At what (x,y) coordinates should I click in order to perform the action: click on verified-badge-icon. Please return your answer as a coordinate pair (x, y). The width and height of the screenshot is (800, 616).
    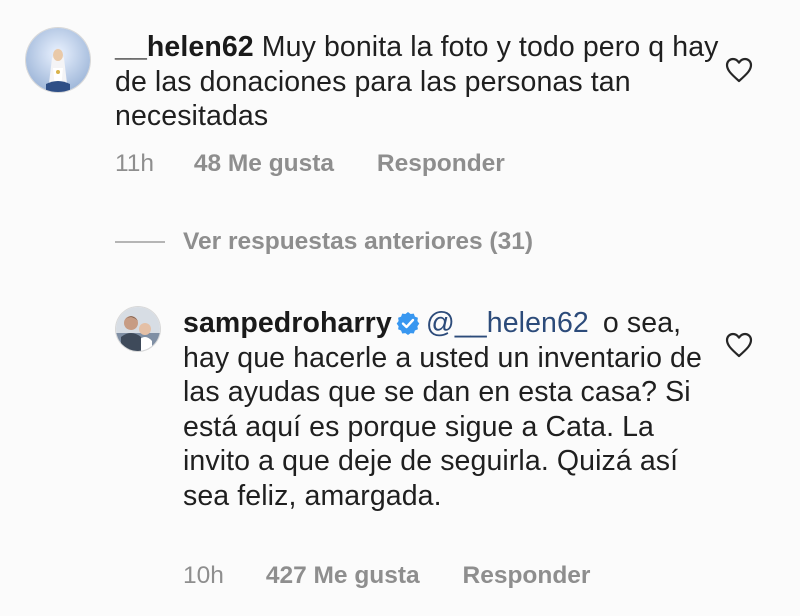
    Looking at the image, I should click on (408, 323).